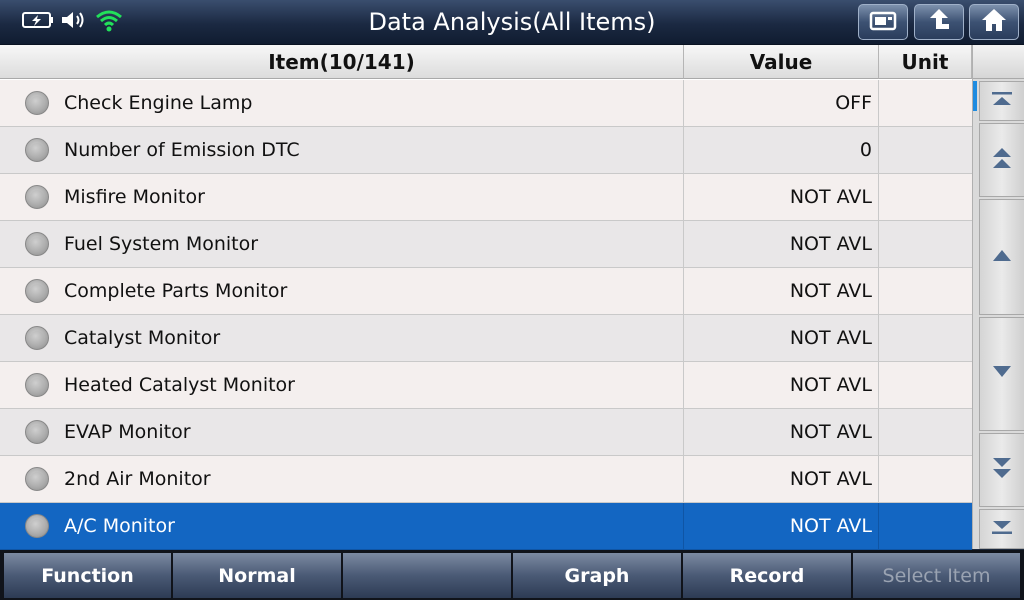 This screenshot has height=600, width=1024. I want to click on table-row: EVAP Monitor NOT AVL, so click(486, 432).